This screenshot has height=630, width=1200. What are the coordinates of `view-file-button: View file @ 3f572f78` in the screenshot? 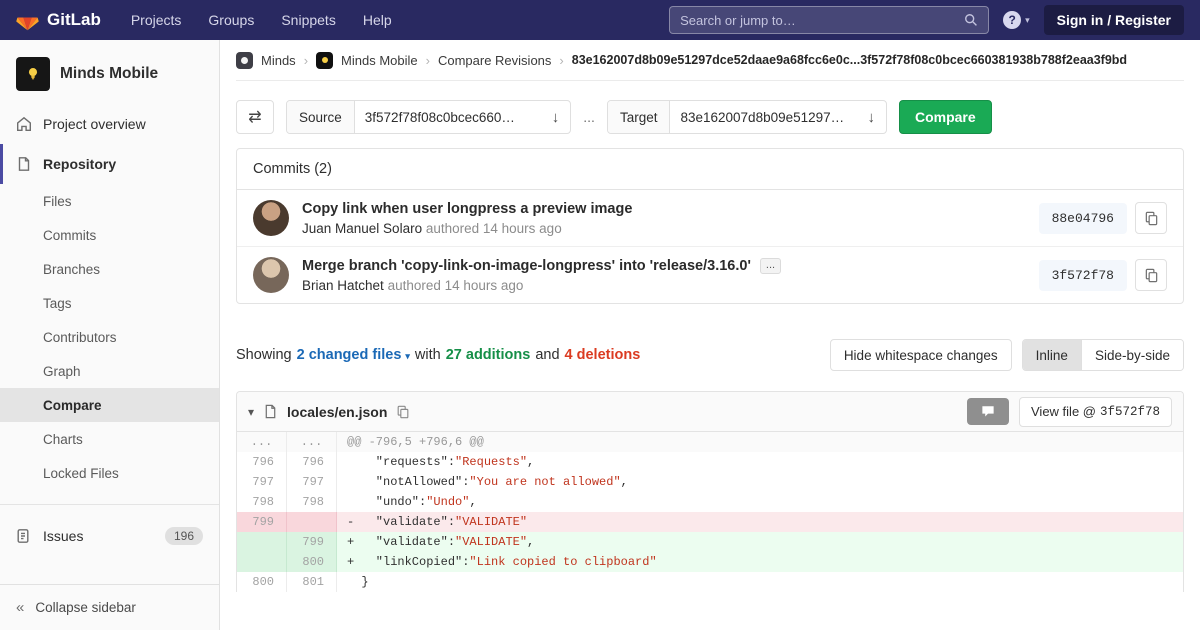 It's located at (1095, 411).